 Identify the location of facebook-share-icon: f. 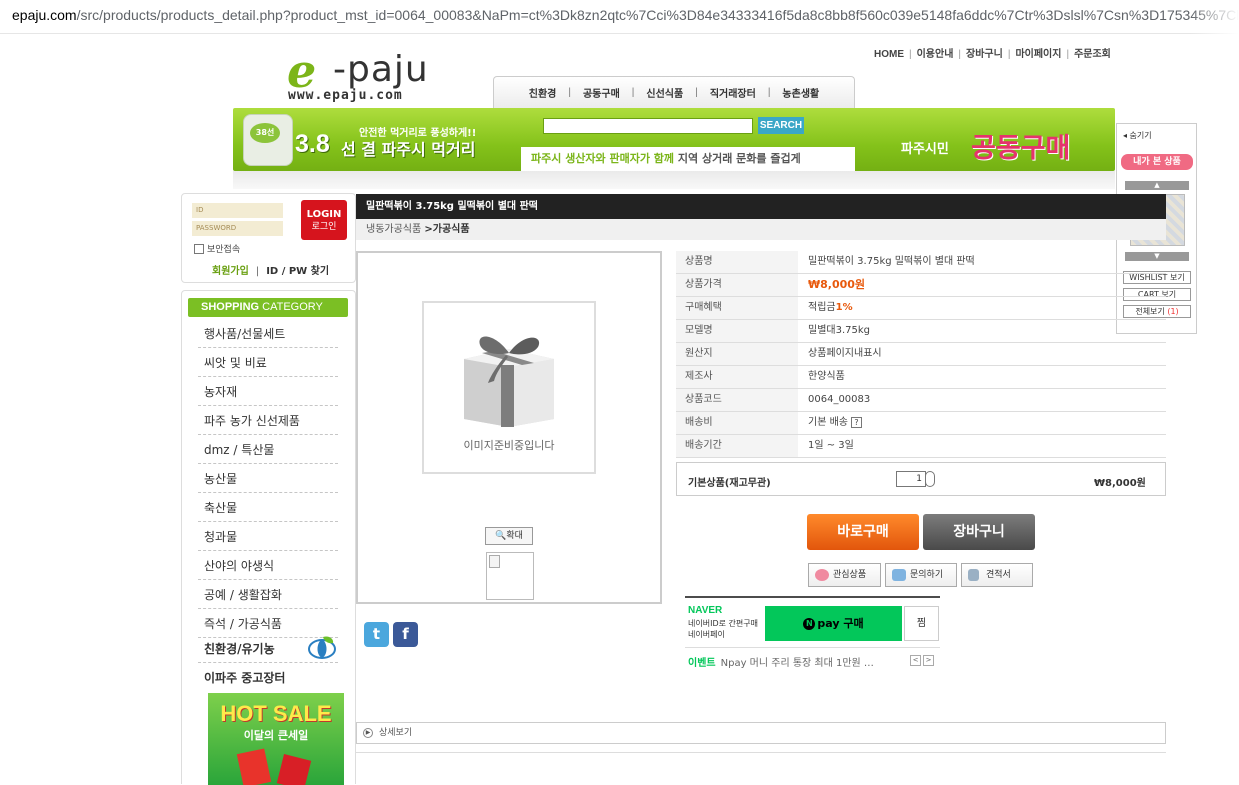
(405, 634).